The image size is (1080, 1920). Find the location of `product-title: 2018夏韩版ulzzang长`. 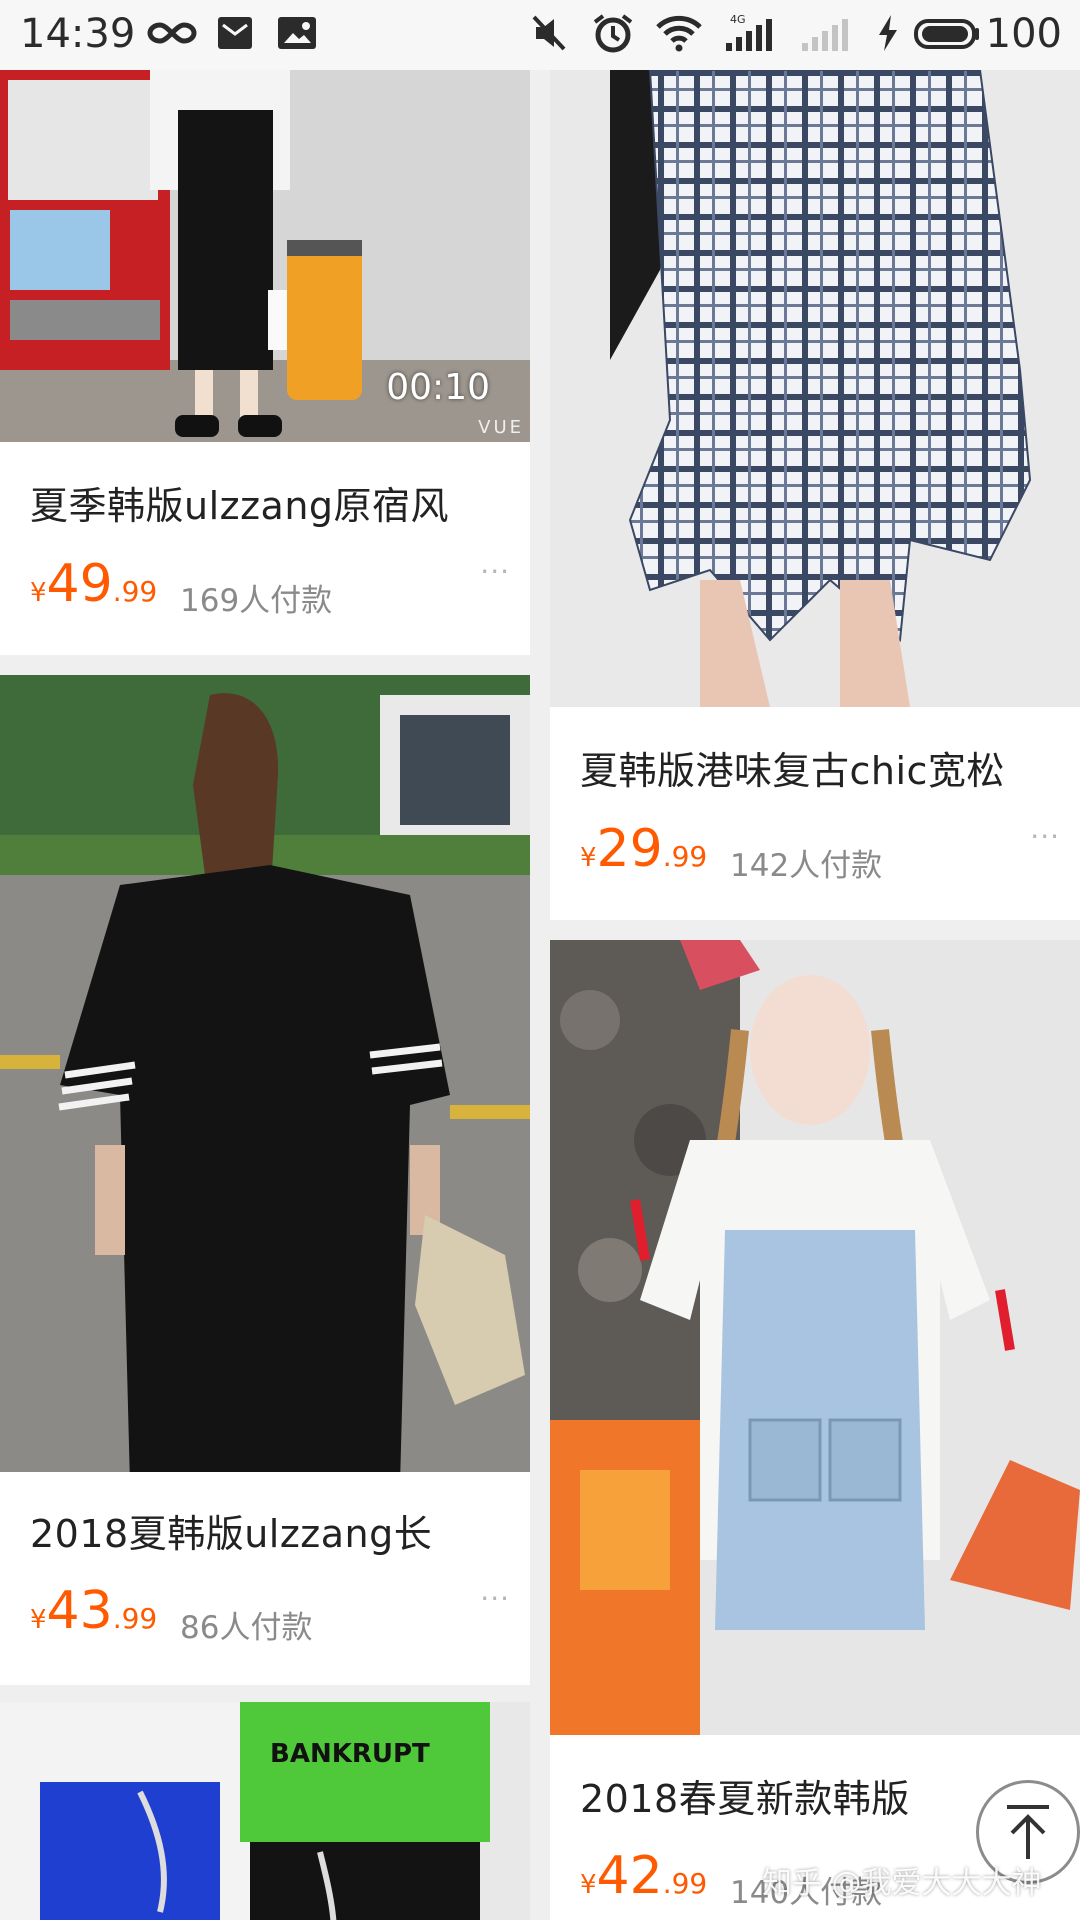

product-title: 2018夏韩版ulzzang长 is located at coordinates (231, 1530).